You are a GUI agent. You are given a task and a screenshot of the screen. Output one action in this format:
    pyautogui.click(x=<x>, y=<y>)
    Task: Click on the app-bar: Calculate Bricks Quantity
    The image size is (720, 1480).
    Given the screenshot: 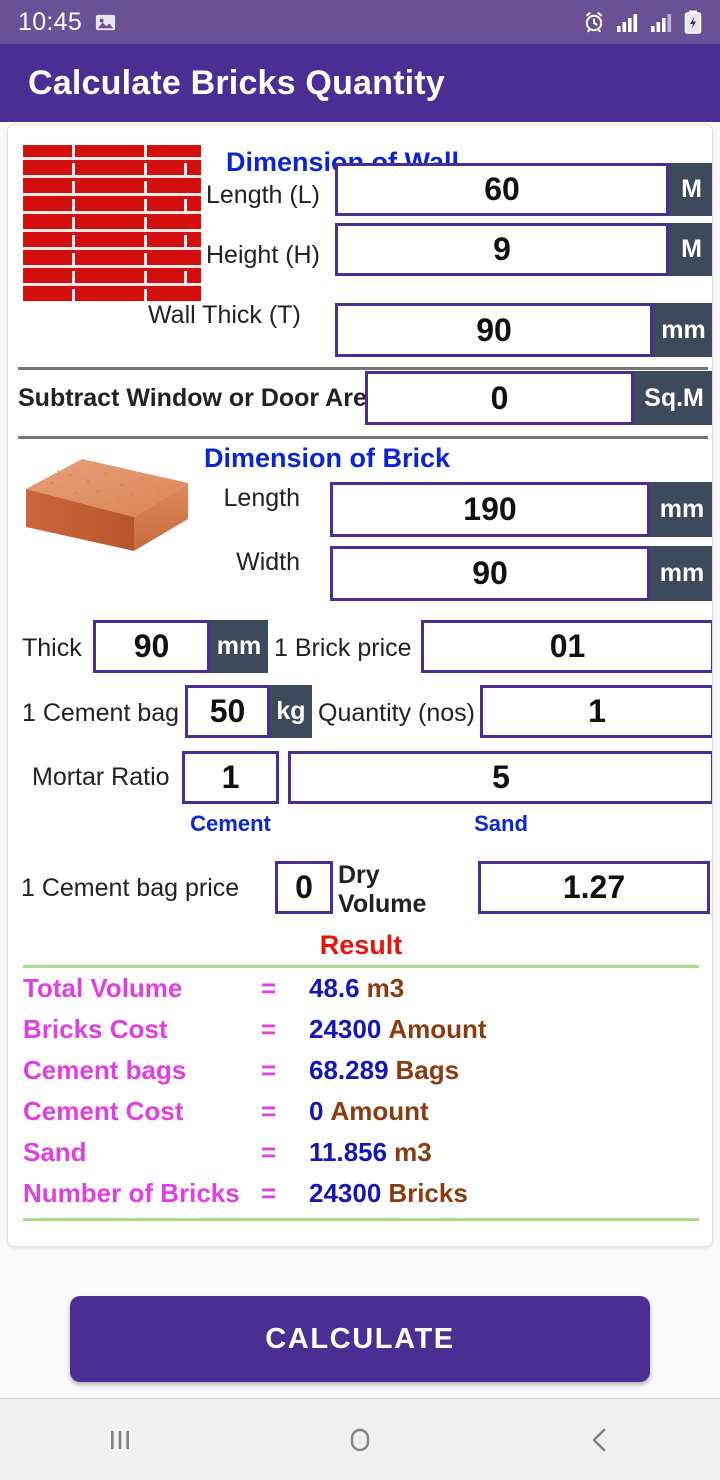 What is the action you would take?
    pyautogui.click(x=360, y=83)
    